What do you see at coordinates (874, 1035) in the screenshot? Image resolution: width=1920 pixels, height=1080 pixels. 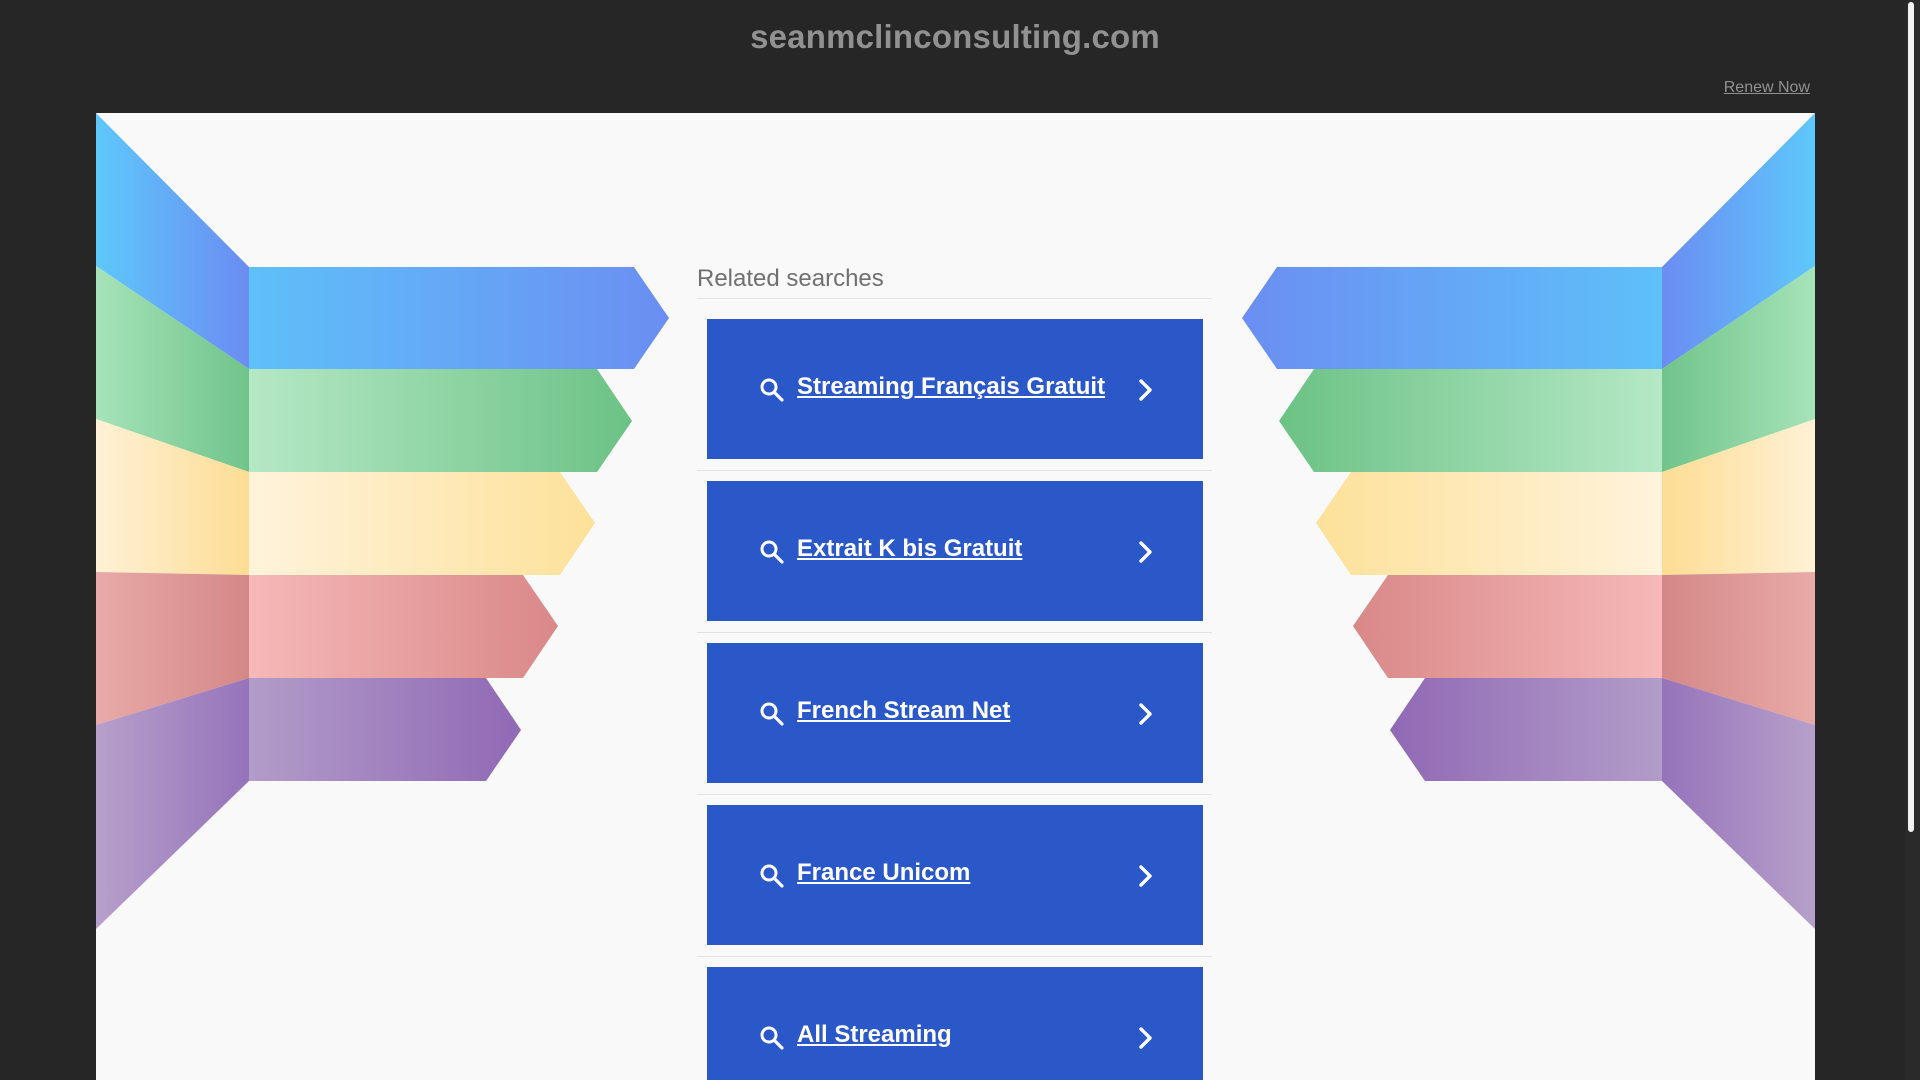 I see `related-search-label: All Streaming` at bounding box center [874, 1035].